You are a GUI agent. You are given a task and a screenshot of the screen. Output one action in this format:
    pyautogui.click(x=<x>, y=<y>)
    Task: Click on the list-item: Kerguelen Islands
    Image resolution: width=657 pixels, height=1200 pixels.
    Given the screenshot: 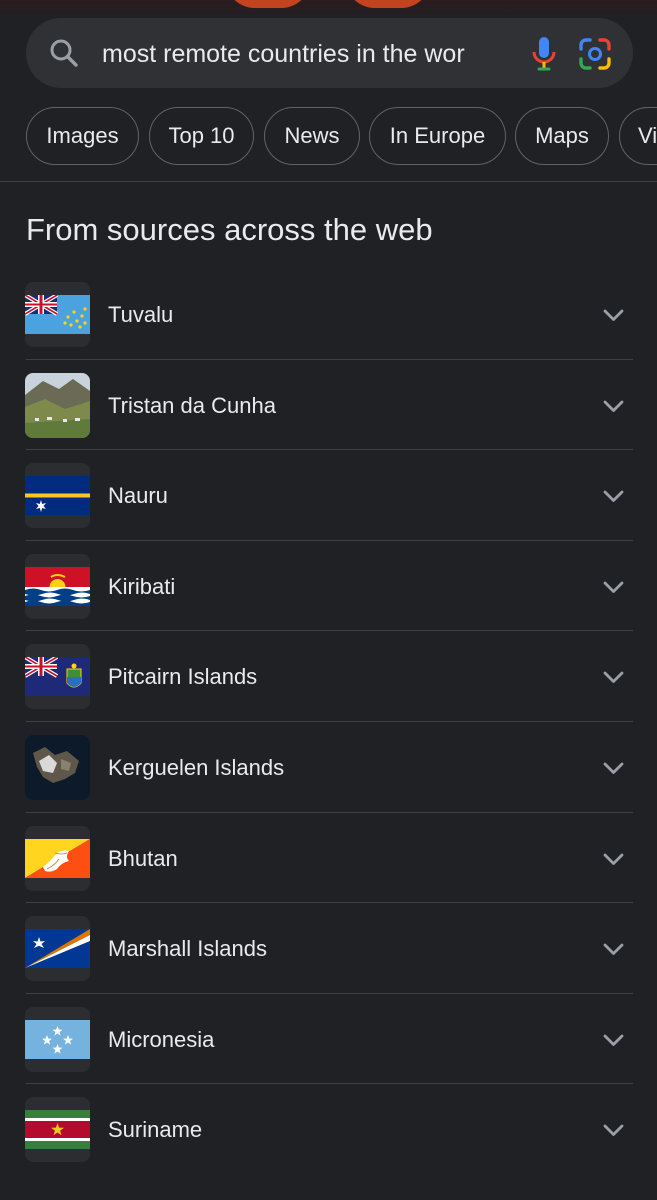 What is the action you would take?
    pyautogui.click(x=328, y=767)
    